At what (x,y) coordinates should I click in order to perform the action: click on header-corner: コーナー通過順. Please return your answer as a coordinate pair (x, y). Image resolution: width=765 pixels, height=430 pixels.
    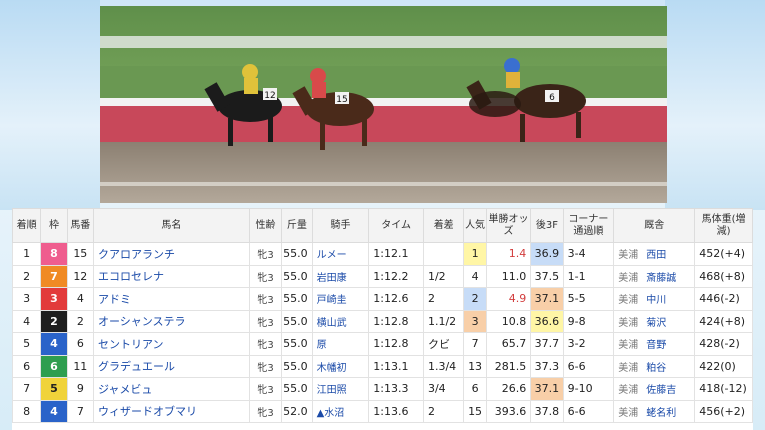
    Looking at the image, I should click on (588, 225).